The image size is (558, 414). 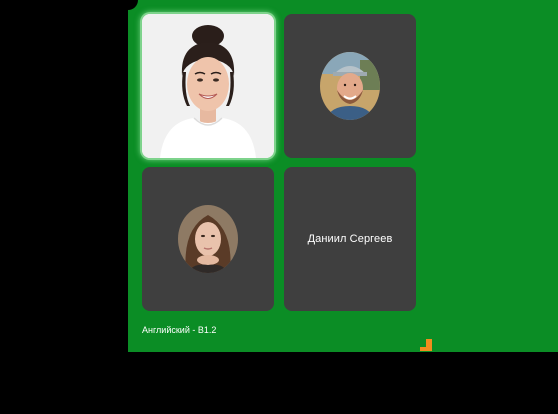 What do you see at coordinates (179, 330) in the screenshot?
I see `course-label: Английский - B1.2` at bounding box center [179, 330].